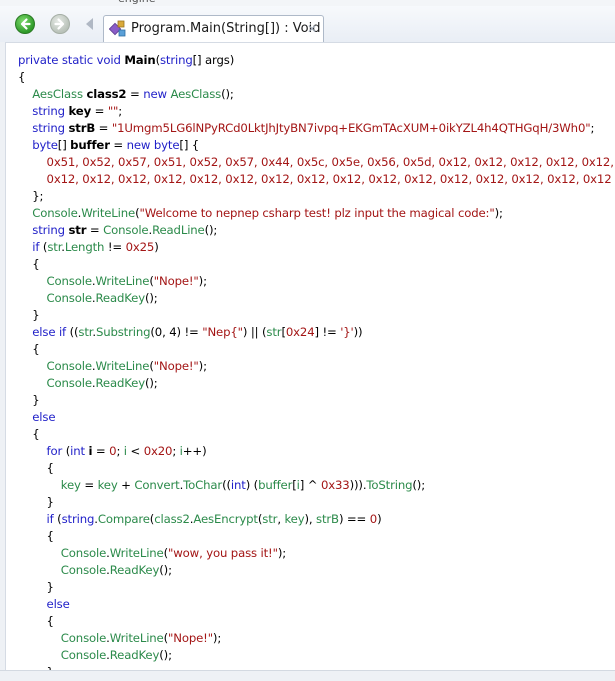 Image resolution: width=615 pixels, height=681 pixels. I want to click on code-token: else if, so click(51, 332).